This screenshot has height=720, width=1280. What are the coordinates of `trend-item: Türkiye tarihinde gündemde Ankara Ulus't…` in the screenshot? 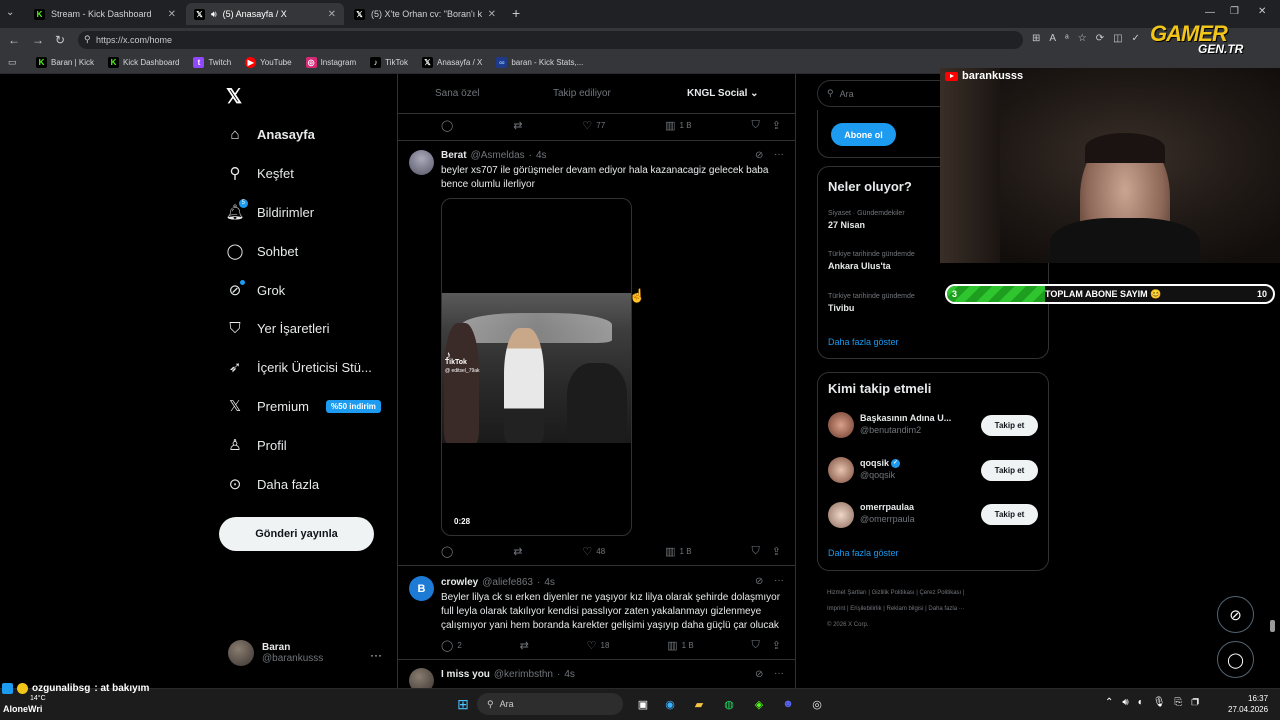 It's located at (871, 261).